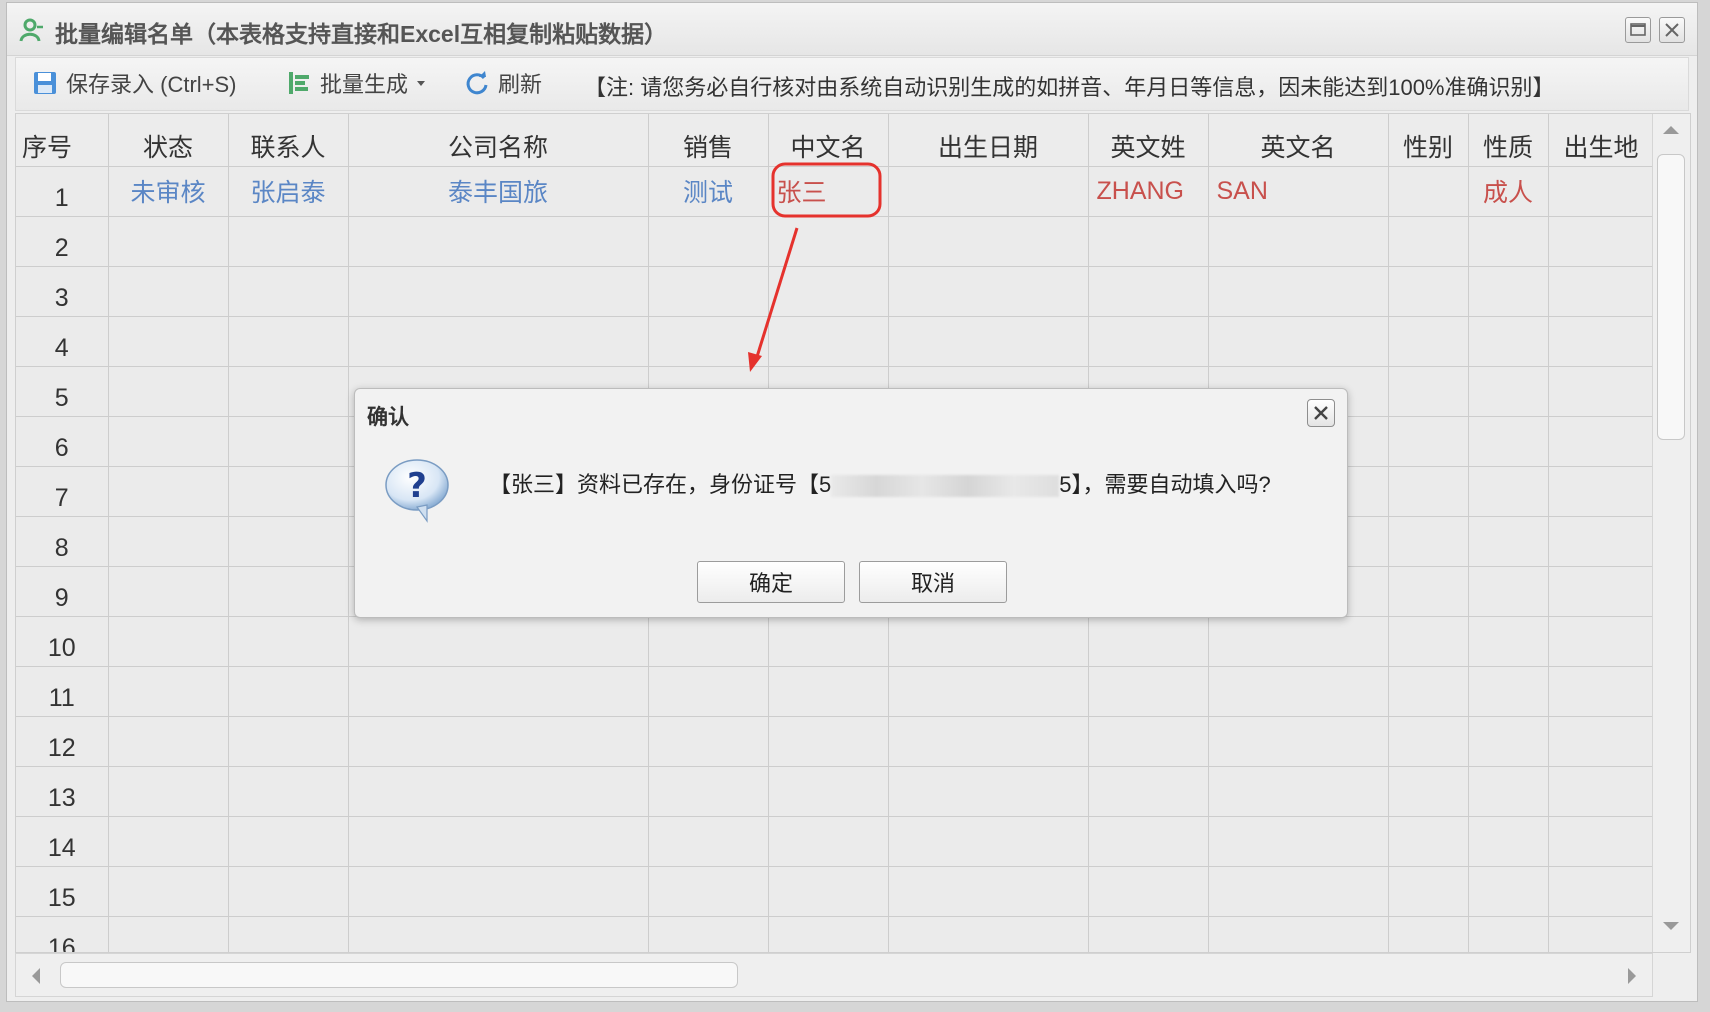 This screenshot has height=1012, width=1710. I want to click on scroll-right-icon, so click(1632, 976).